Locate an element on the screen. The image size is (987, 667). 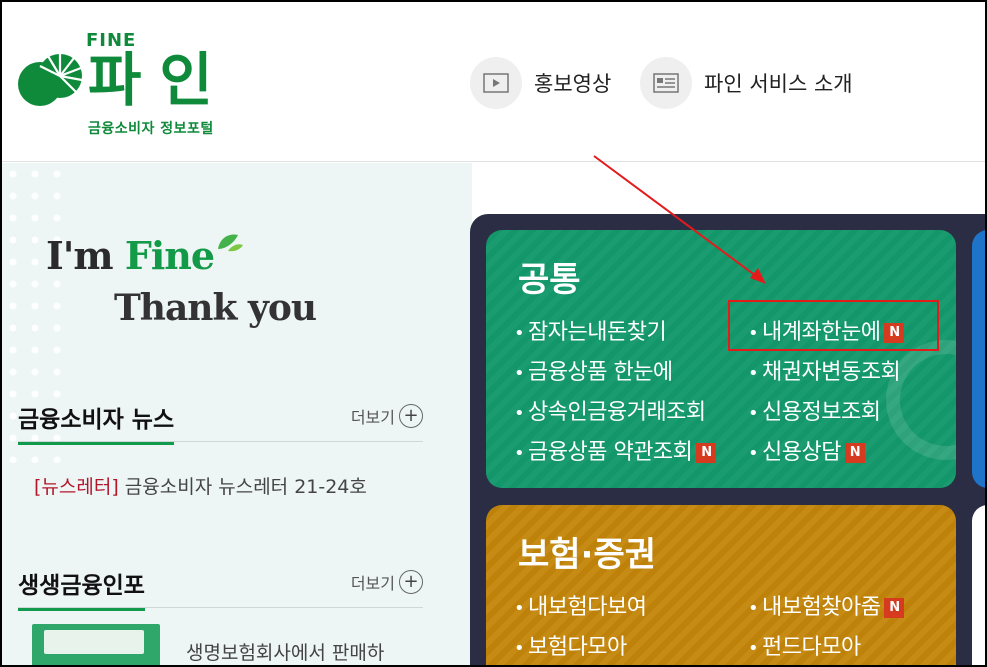
slogan-im: I'm is located at coordinates (85, 255).